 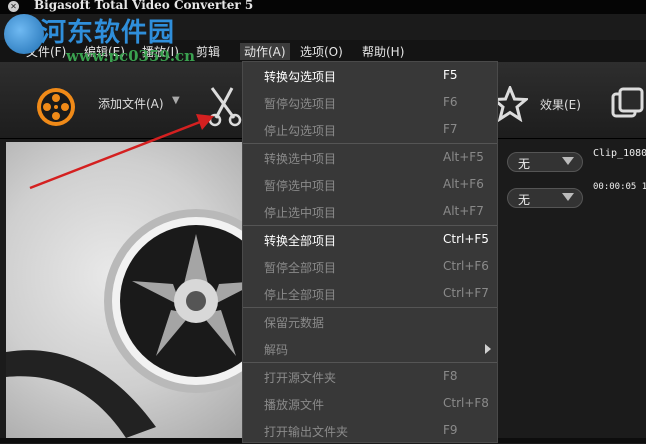 I want to click on menu-item-label: 暂停全部项目, so click(x=300, y=268).